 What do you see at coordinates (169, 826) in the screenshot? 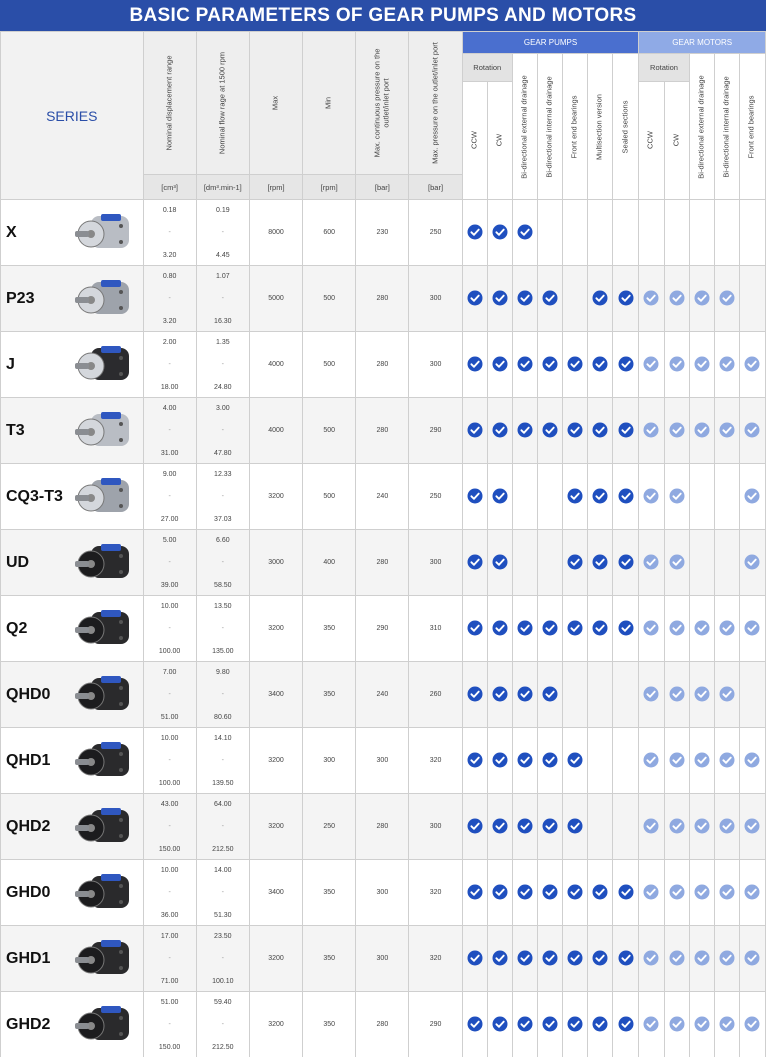
I see `displacement-range: 43.00-150.00` at bounding box center [169, 826].